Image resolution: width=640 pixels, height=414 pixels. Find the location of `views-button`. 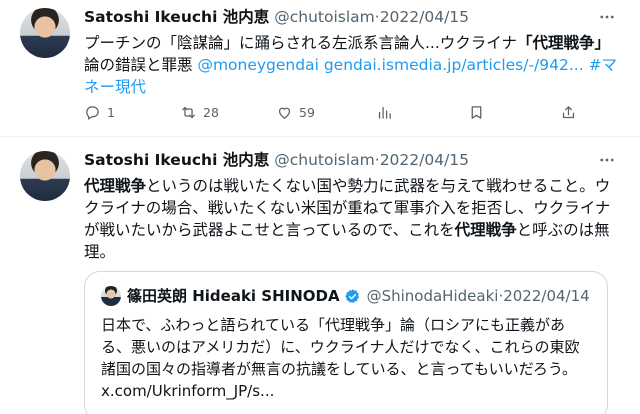

views-button is located at coordinates (387, 112).